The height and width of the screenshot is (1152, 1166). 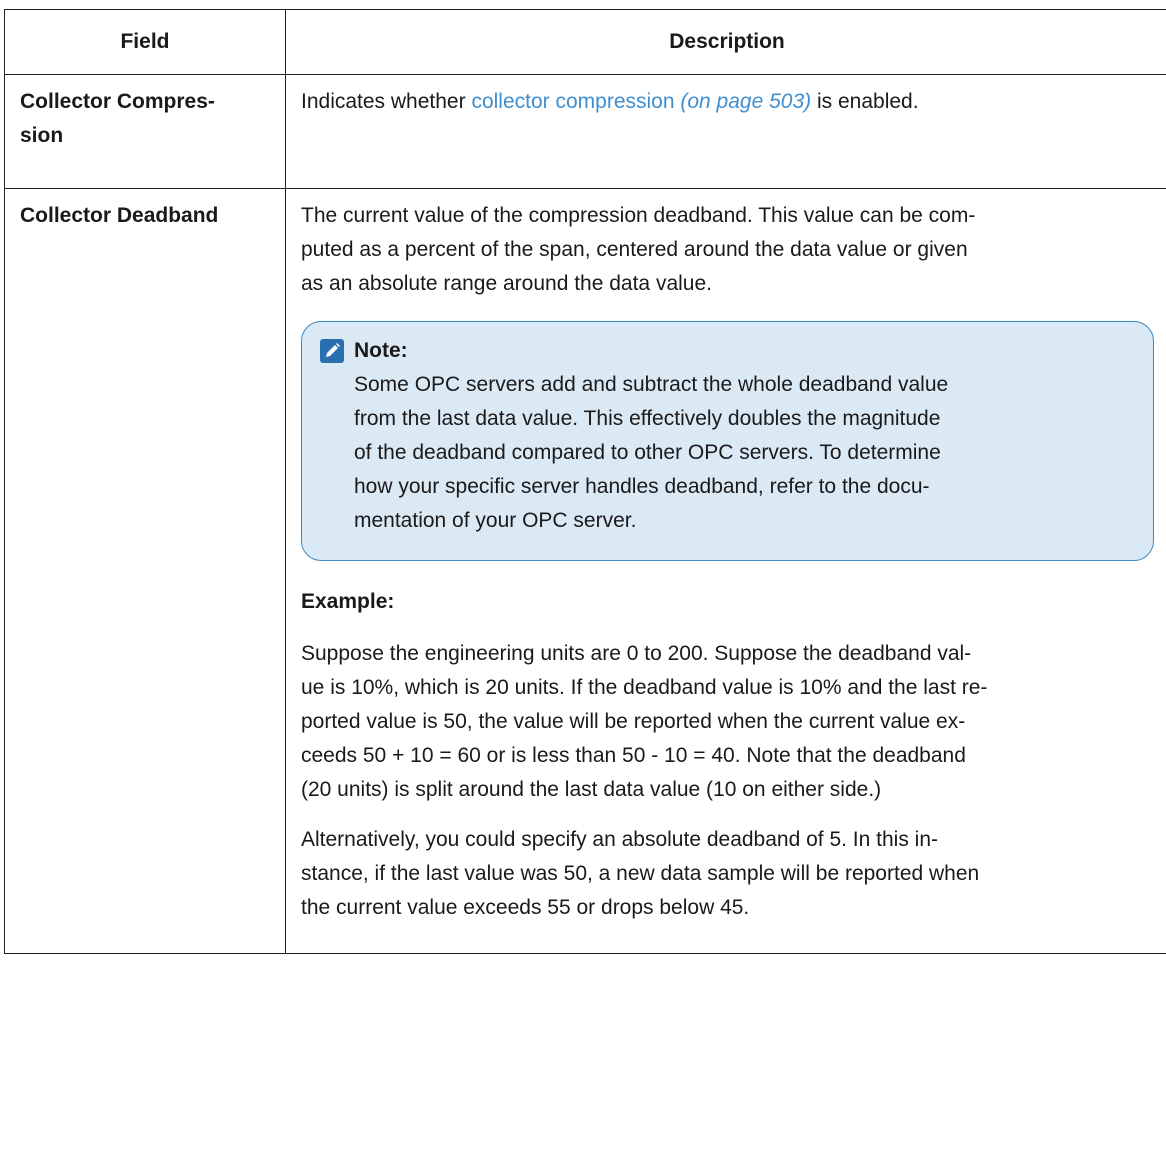 I want to click on table-header-row: Field Description, so click(x=585, y=42).